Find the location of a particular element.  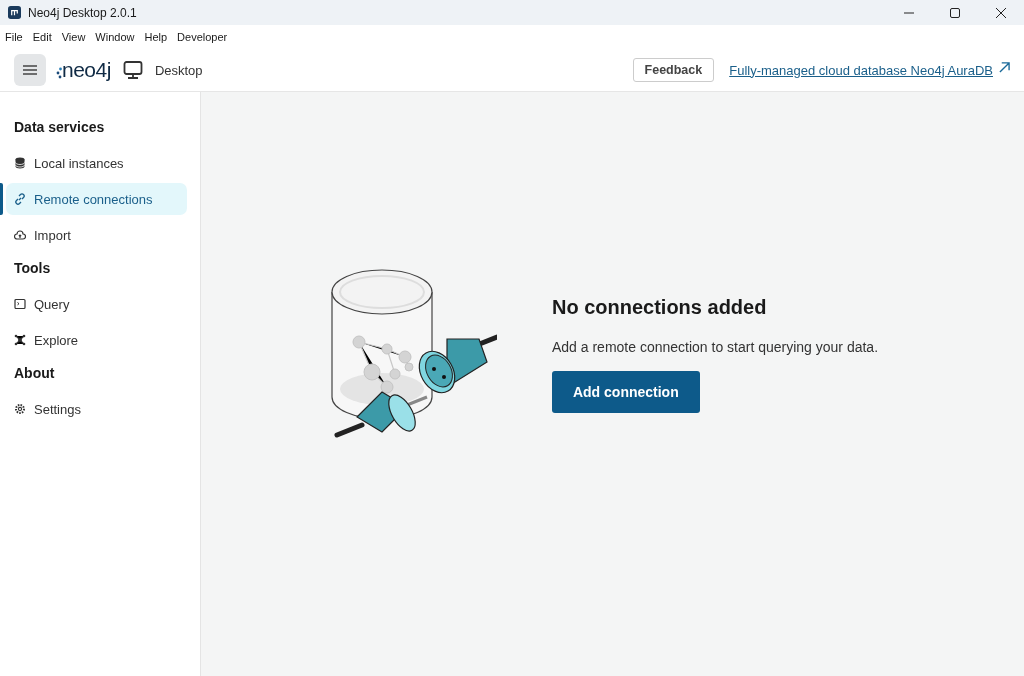

add-connection-button: Add connection is located at coordinates (625, 391).